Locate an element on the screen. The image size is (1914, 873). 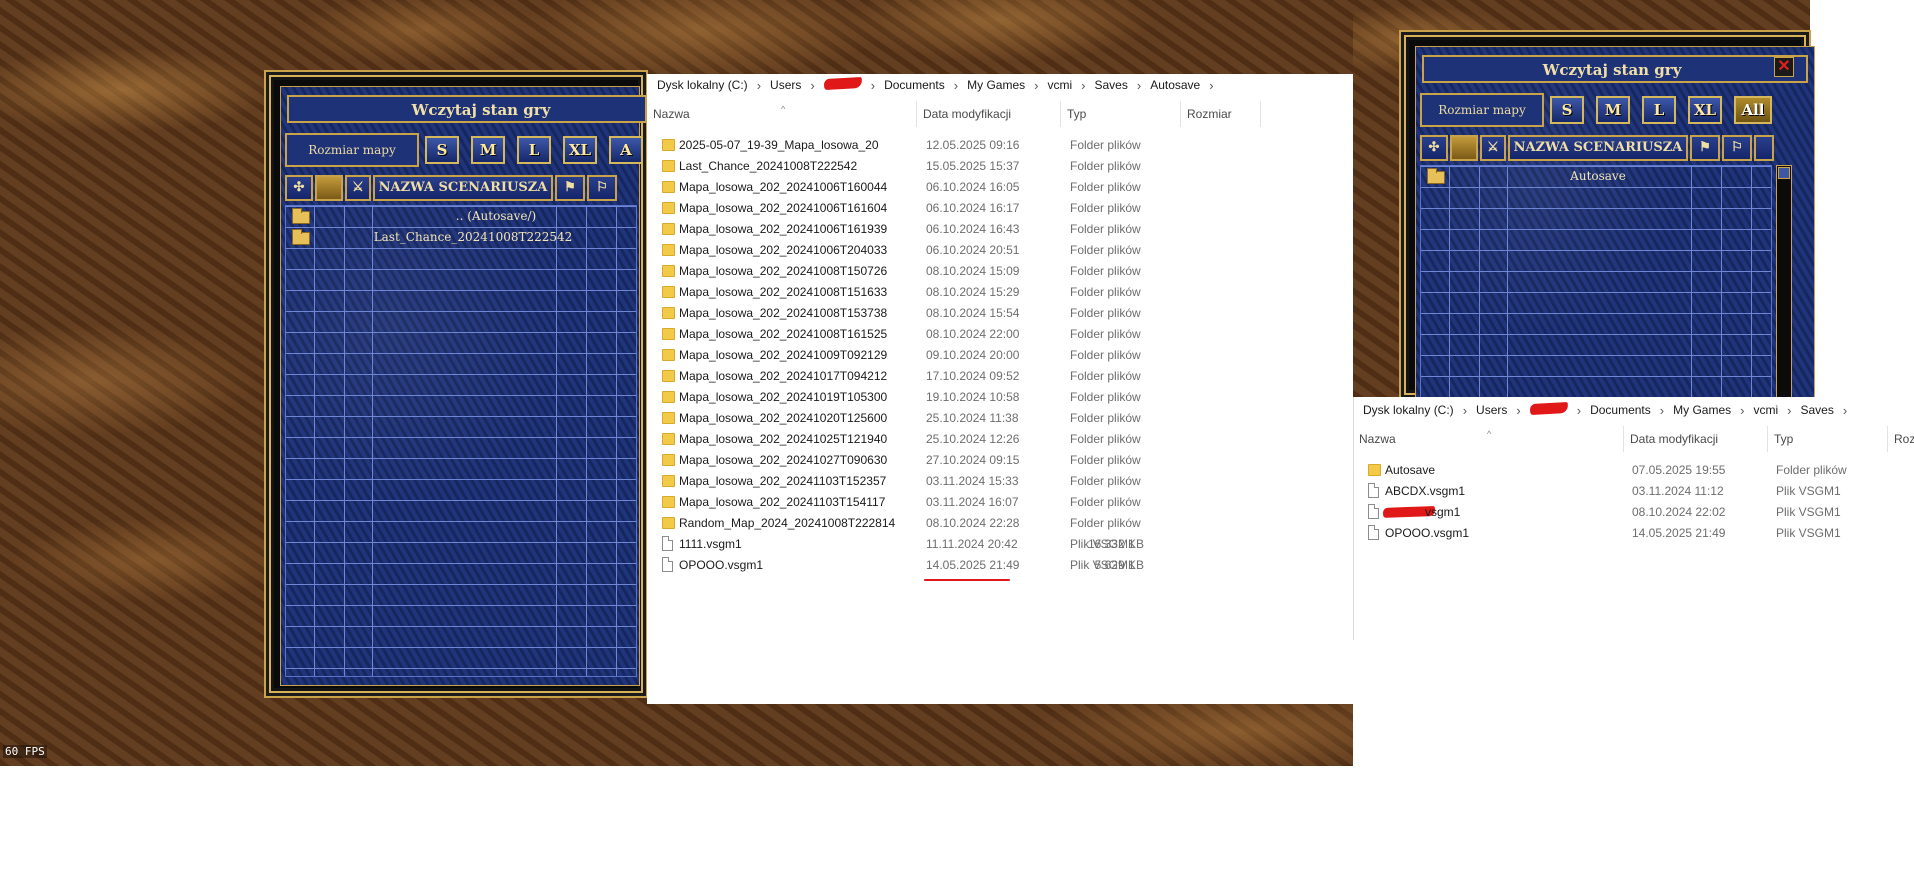
column-header-size: Rozmiar is located at coordinates (1221, 114).